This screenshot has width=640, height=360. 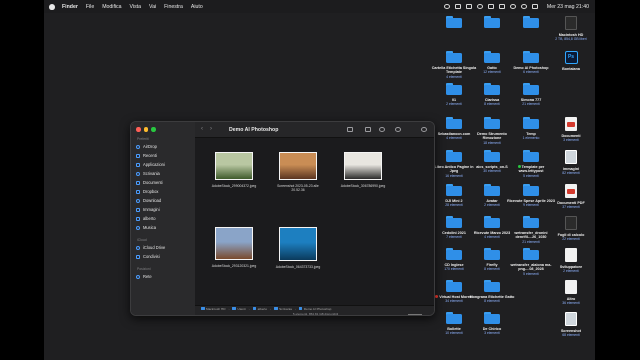 What do you see at coordinates (144, 276) in the screenshot?
I see `sidebar-item: Rete` at bounding box center [144, 276].